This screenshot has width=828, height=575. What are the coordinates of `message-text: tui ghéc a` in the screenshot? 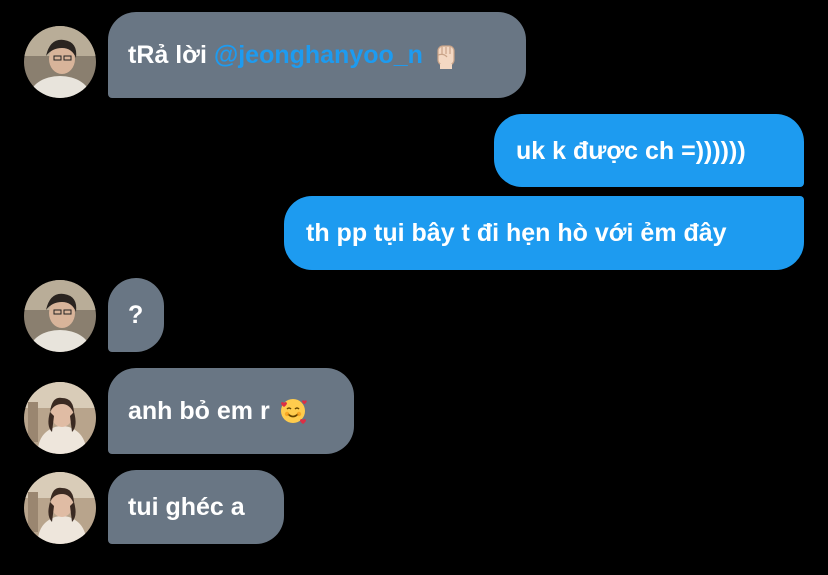 It's located at (186, 507).